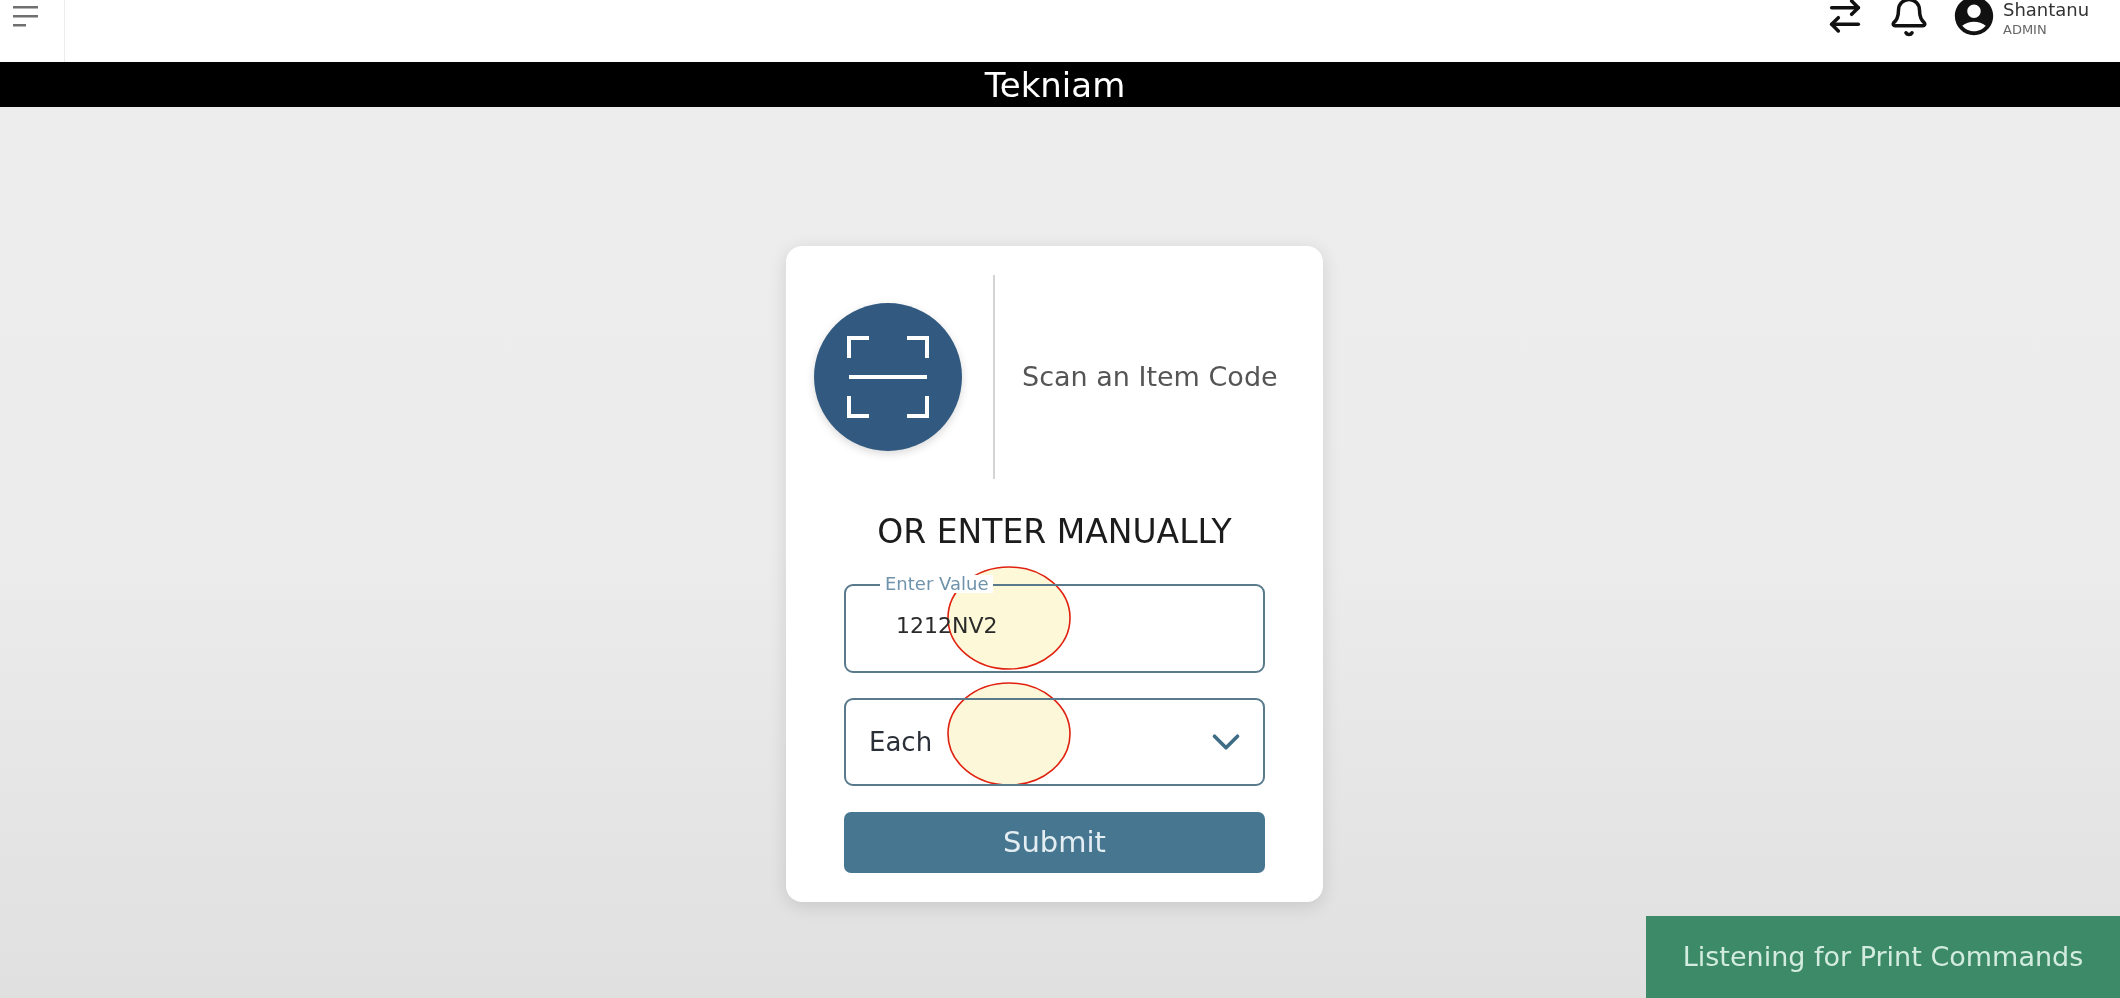  What do you see at coordinates (2025, 30) in the screenshot?
I see `user-role: ADMIN` at bounding box center [2025, 30].